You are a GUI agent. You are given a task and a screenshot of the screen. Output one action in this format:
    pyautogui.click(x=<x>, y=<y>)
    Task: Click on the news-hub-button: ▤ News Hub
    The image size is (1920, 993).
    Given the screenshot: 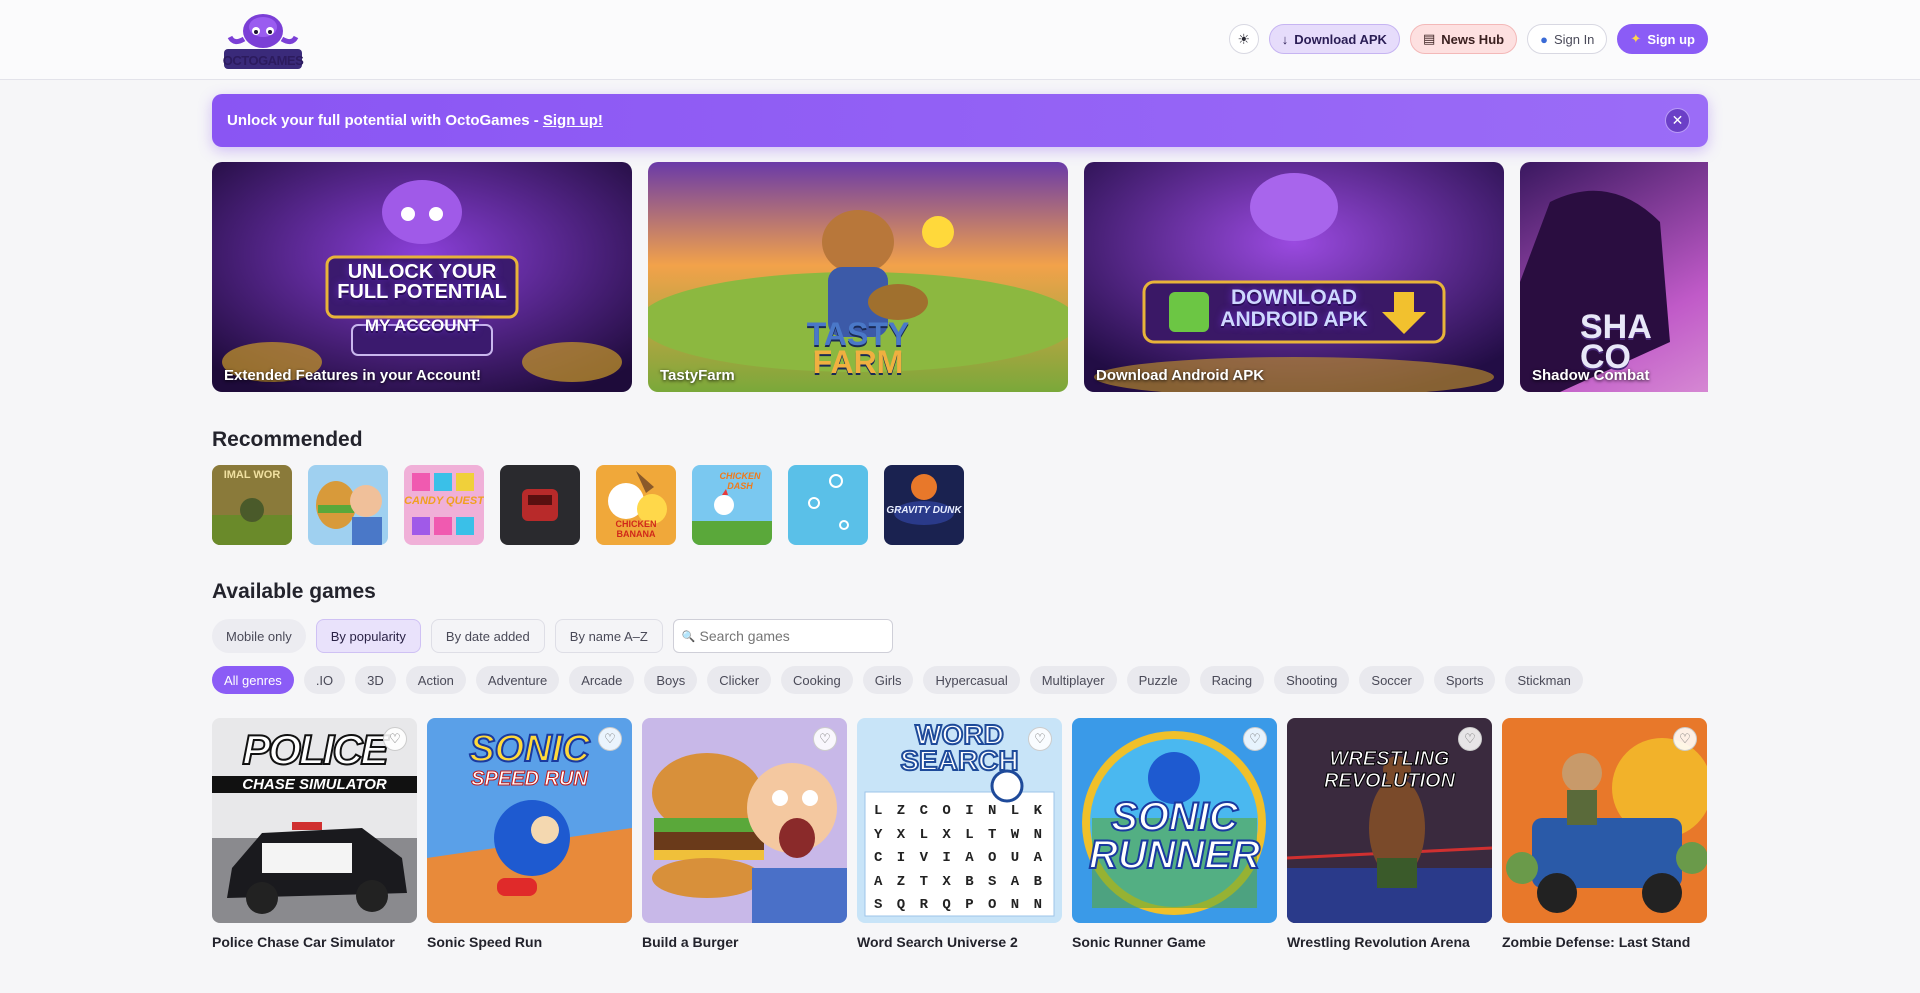 What is the action you would take?
    pyautogui.click(x=1463, y=39)
    